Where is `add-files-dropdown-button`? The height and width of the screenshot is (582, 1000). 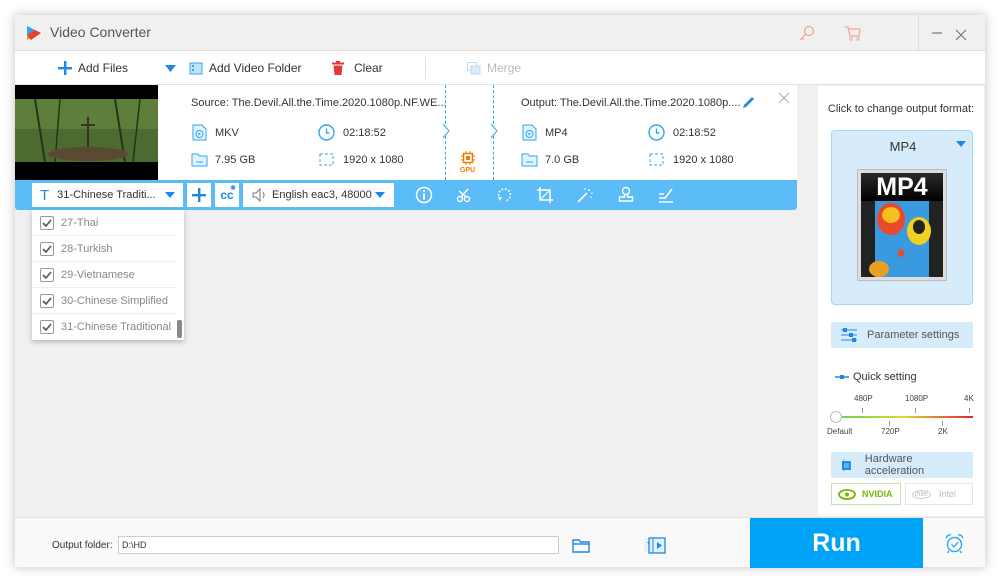 add-files-dropdown-button is located at coordinates (173, 68).